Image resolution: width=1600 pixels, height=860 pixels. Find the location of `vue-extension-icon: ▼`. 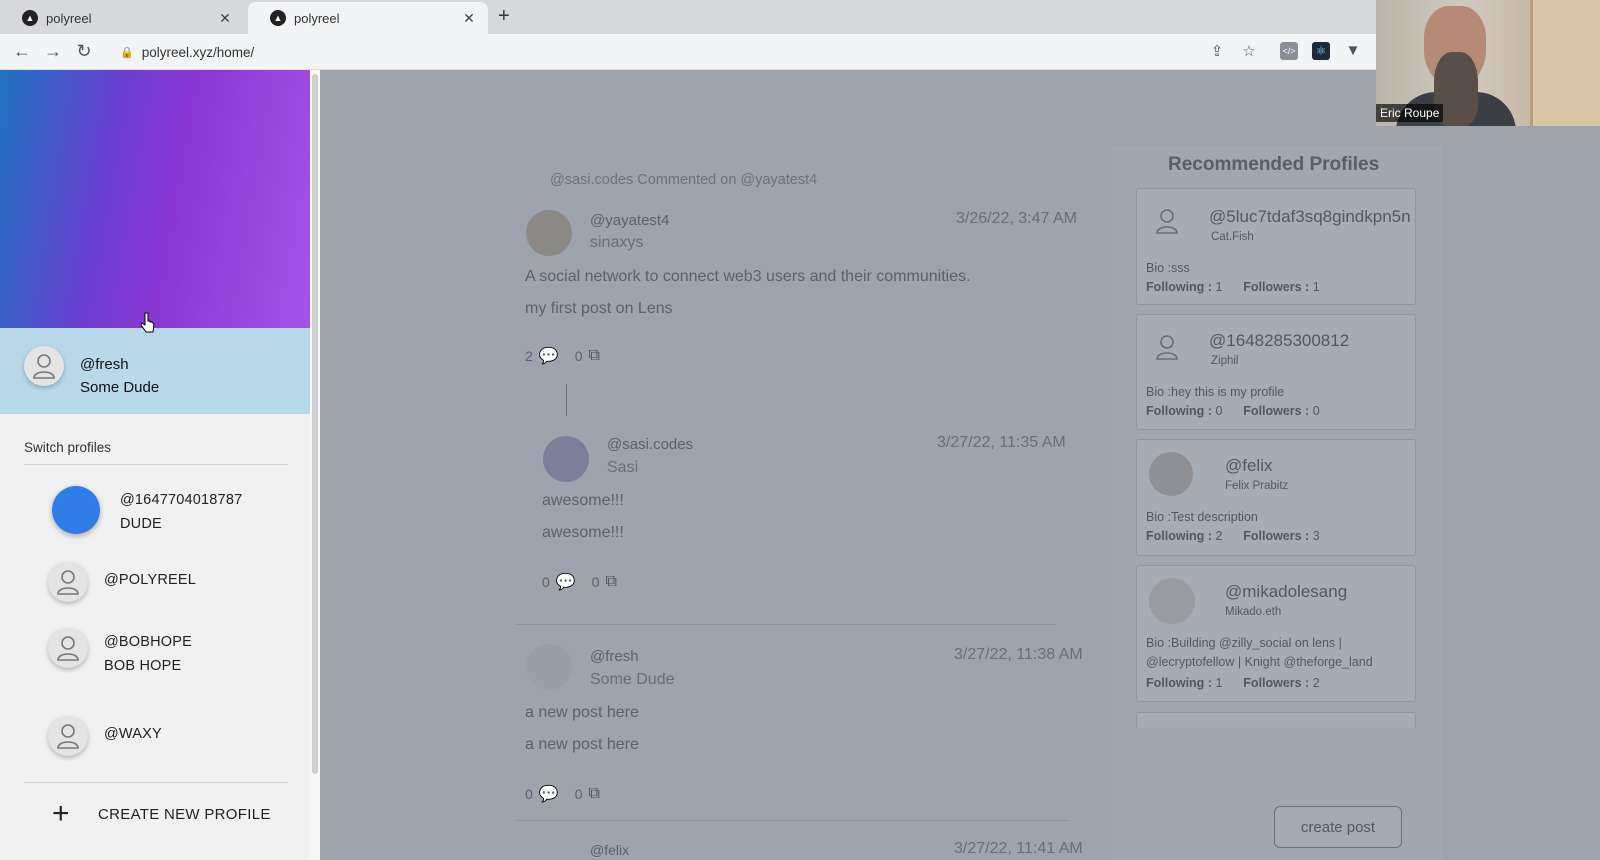

vue-extension-icon: ▼ is located at coordinates (1353, 50).